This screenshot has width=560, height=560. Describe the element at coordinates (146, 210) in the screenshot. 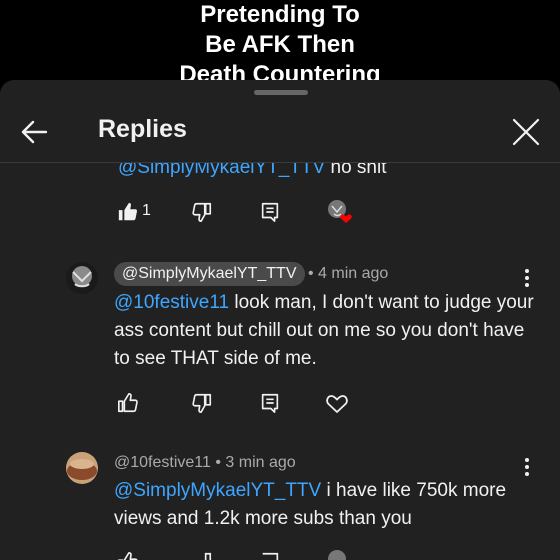

I see `like-count: 1` at that location.